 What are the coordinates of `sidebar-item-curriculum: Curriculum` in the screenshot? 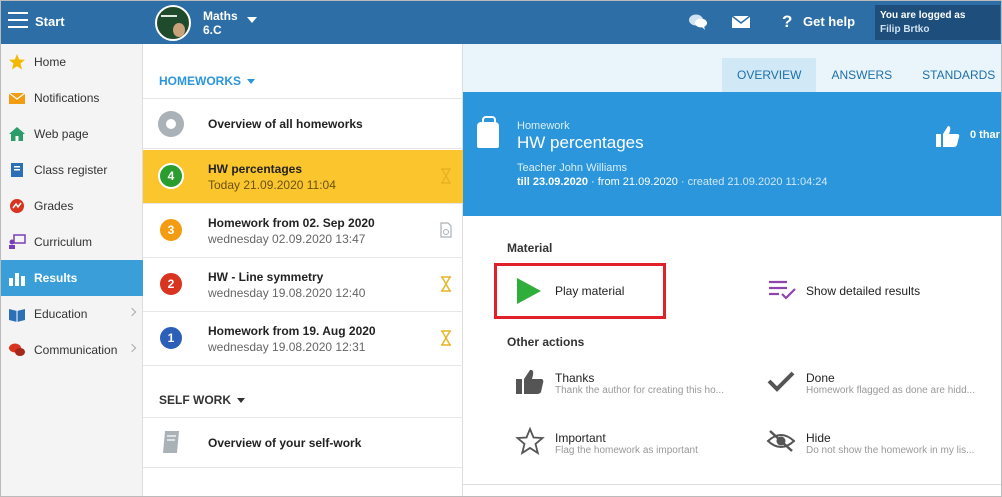 It's located at (71, 242).